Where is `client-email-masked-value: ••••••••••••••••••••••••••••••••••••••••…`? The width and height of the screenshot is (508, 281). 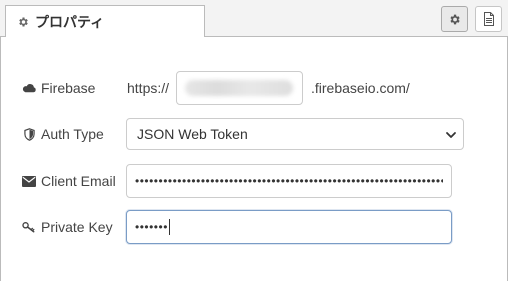 client-email-masked-value: ••••••••••••••••••••••••••••••••••••••••… is located at coordinates (289, 181).